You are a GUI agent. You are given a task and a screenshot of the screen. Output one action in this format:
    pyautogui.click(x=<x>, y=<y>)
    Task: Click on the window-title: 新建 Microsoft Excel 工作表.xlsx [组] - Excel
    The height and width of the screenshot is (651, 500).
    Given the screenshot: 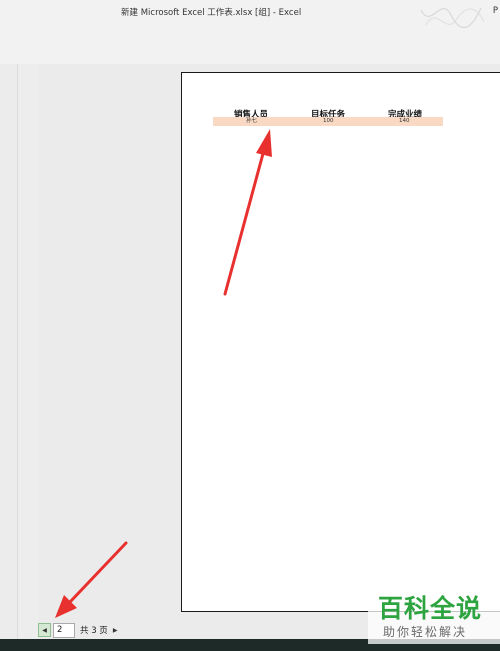 What is the action you would take?
    pyautogui.click(x=211, y=13)
    